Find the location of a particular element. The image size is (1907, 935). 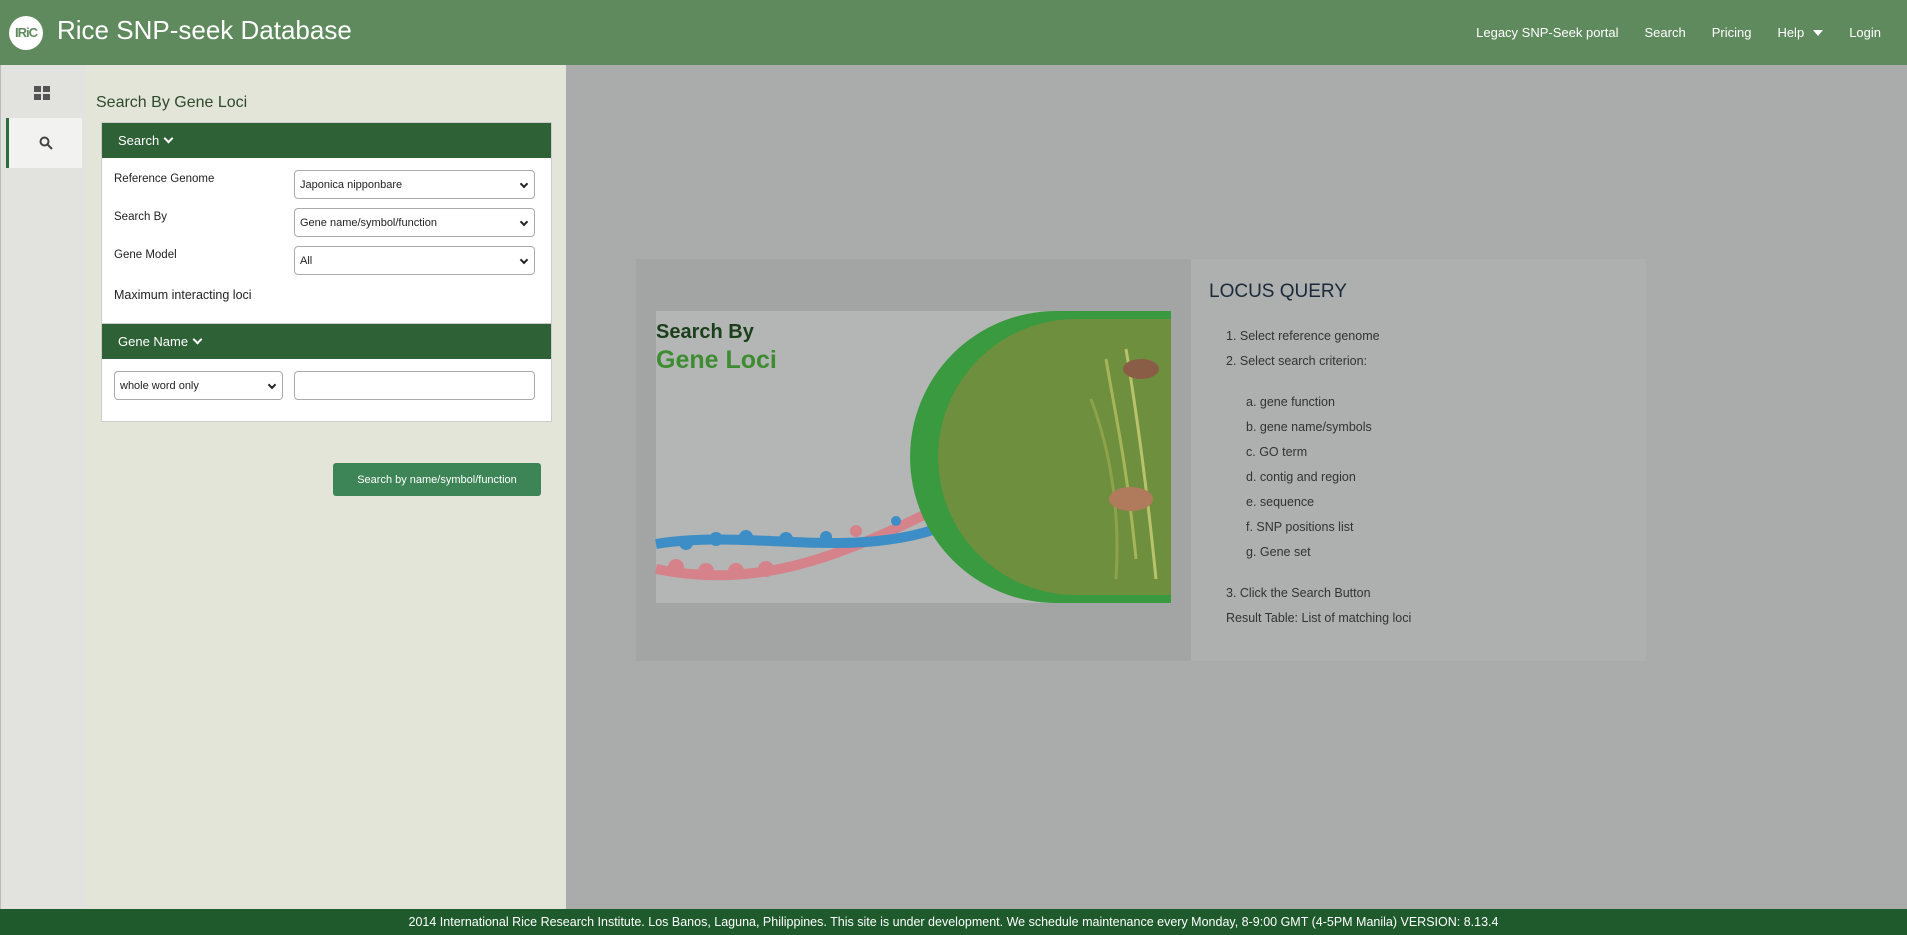

banner-title-line2: Gene Loci is located at coordinates (716, 360).